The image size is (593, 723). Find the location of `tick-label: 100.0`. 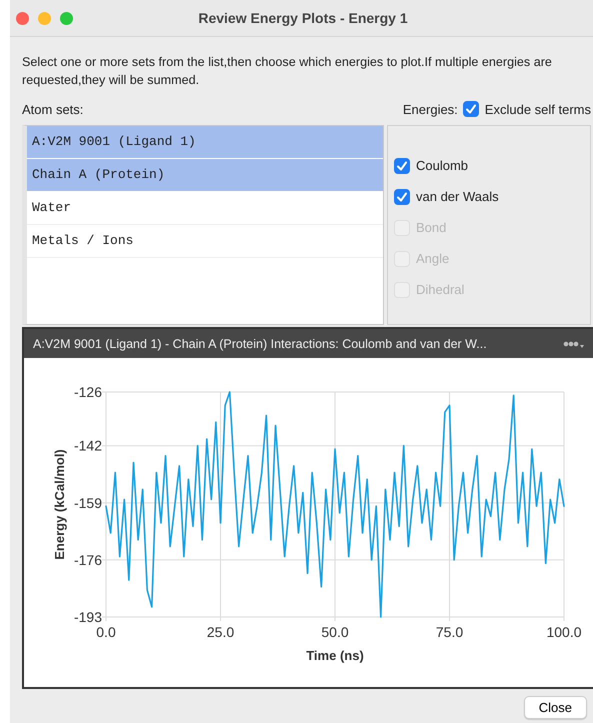

tick-label: 100.0 is located at coordinates (564, 632).